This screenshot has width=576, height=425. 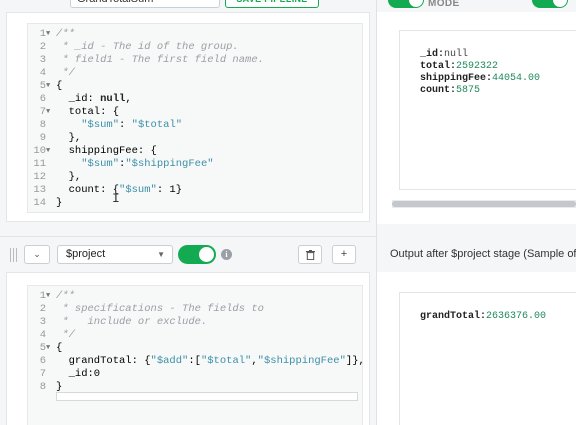 I want to click on code-text: _id:0, so click(x=78, y=374).